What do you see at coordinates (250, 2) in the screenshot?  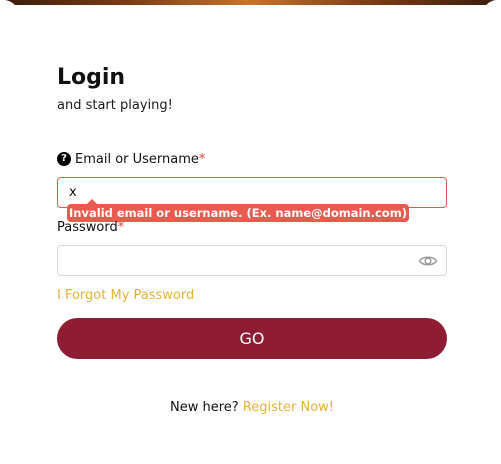 I see `header-decoration` at bounding box center [250, 2].